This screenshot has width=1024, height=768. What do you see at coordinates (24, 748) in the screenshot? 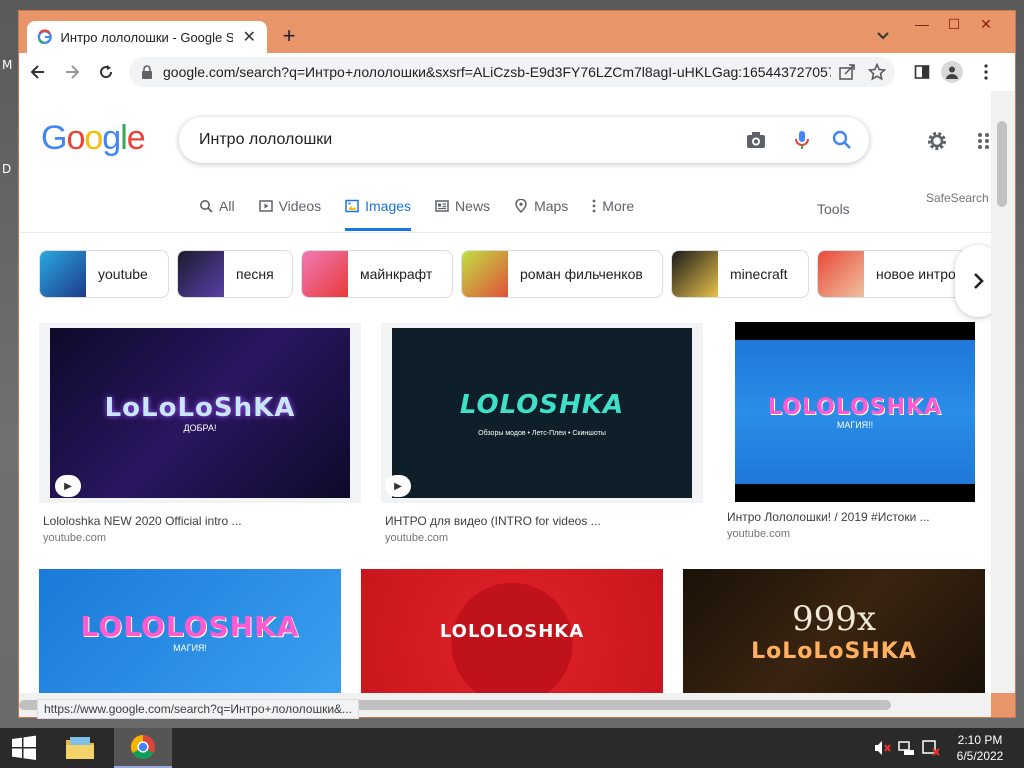
I see `start-button` at bounding box center [24, 748].